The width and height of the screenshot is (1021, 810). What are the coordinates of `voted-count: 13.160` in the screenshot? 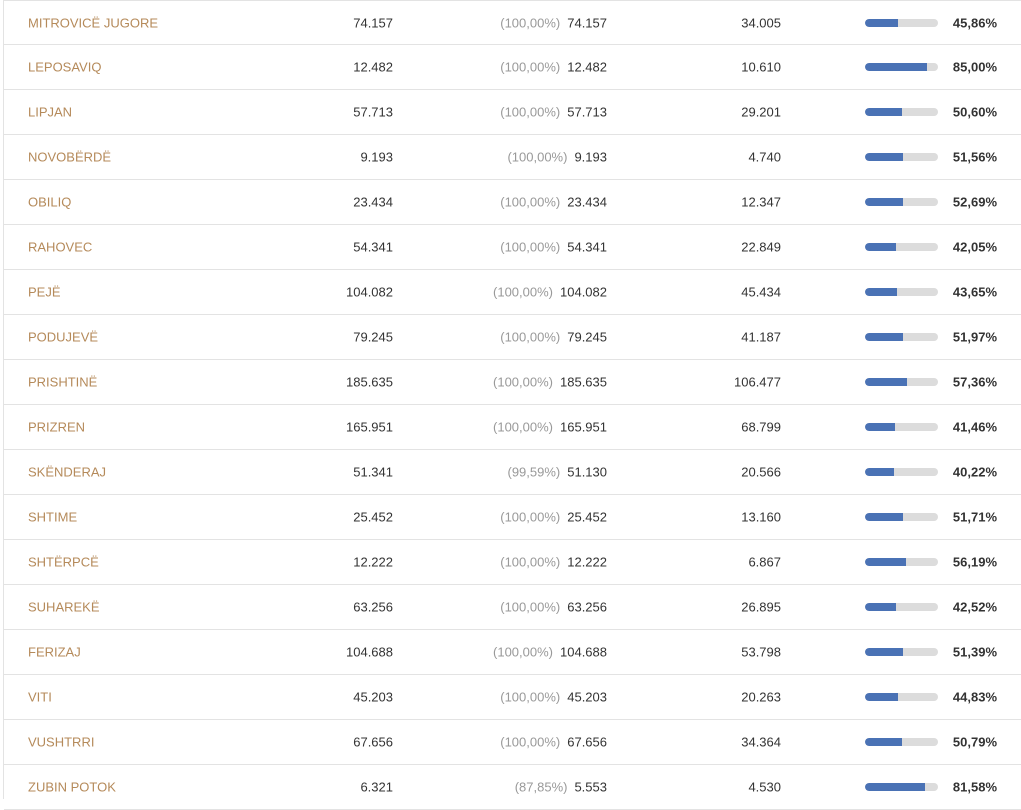 It's located at (761, 517).